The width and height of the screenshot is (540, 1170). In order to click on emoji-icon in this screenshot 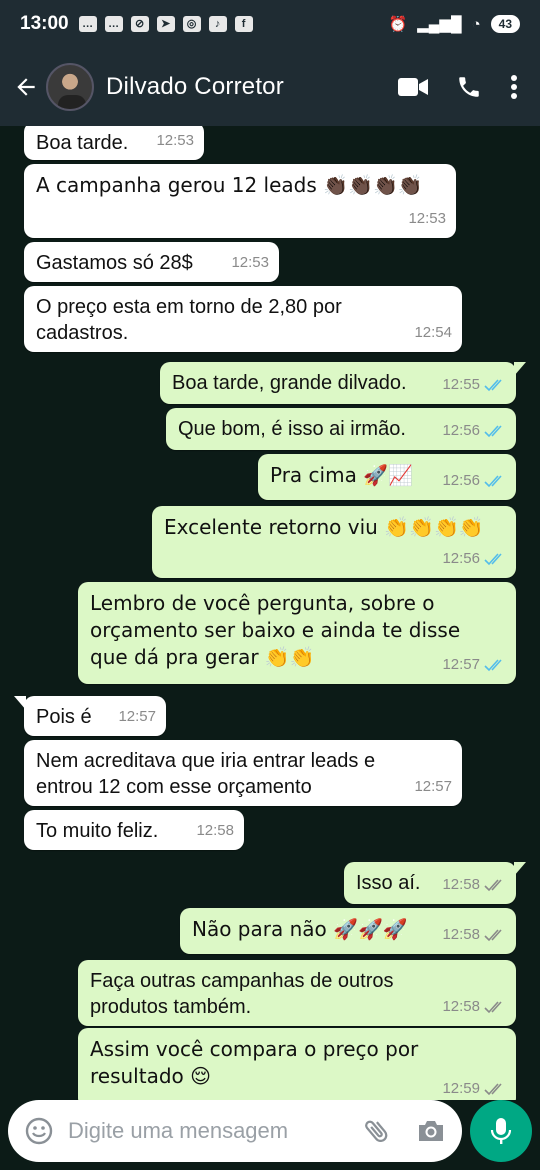, I will do `click(39, 1131)`.